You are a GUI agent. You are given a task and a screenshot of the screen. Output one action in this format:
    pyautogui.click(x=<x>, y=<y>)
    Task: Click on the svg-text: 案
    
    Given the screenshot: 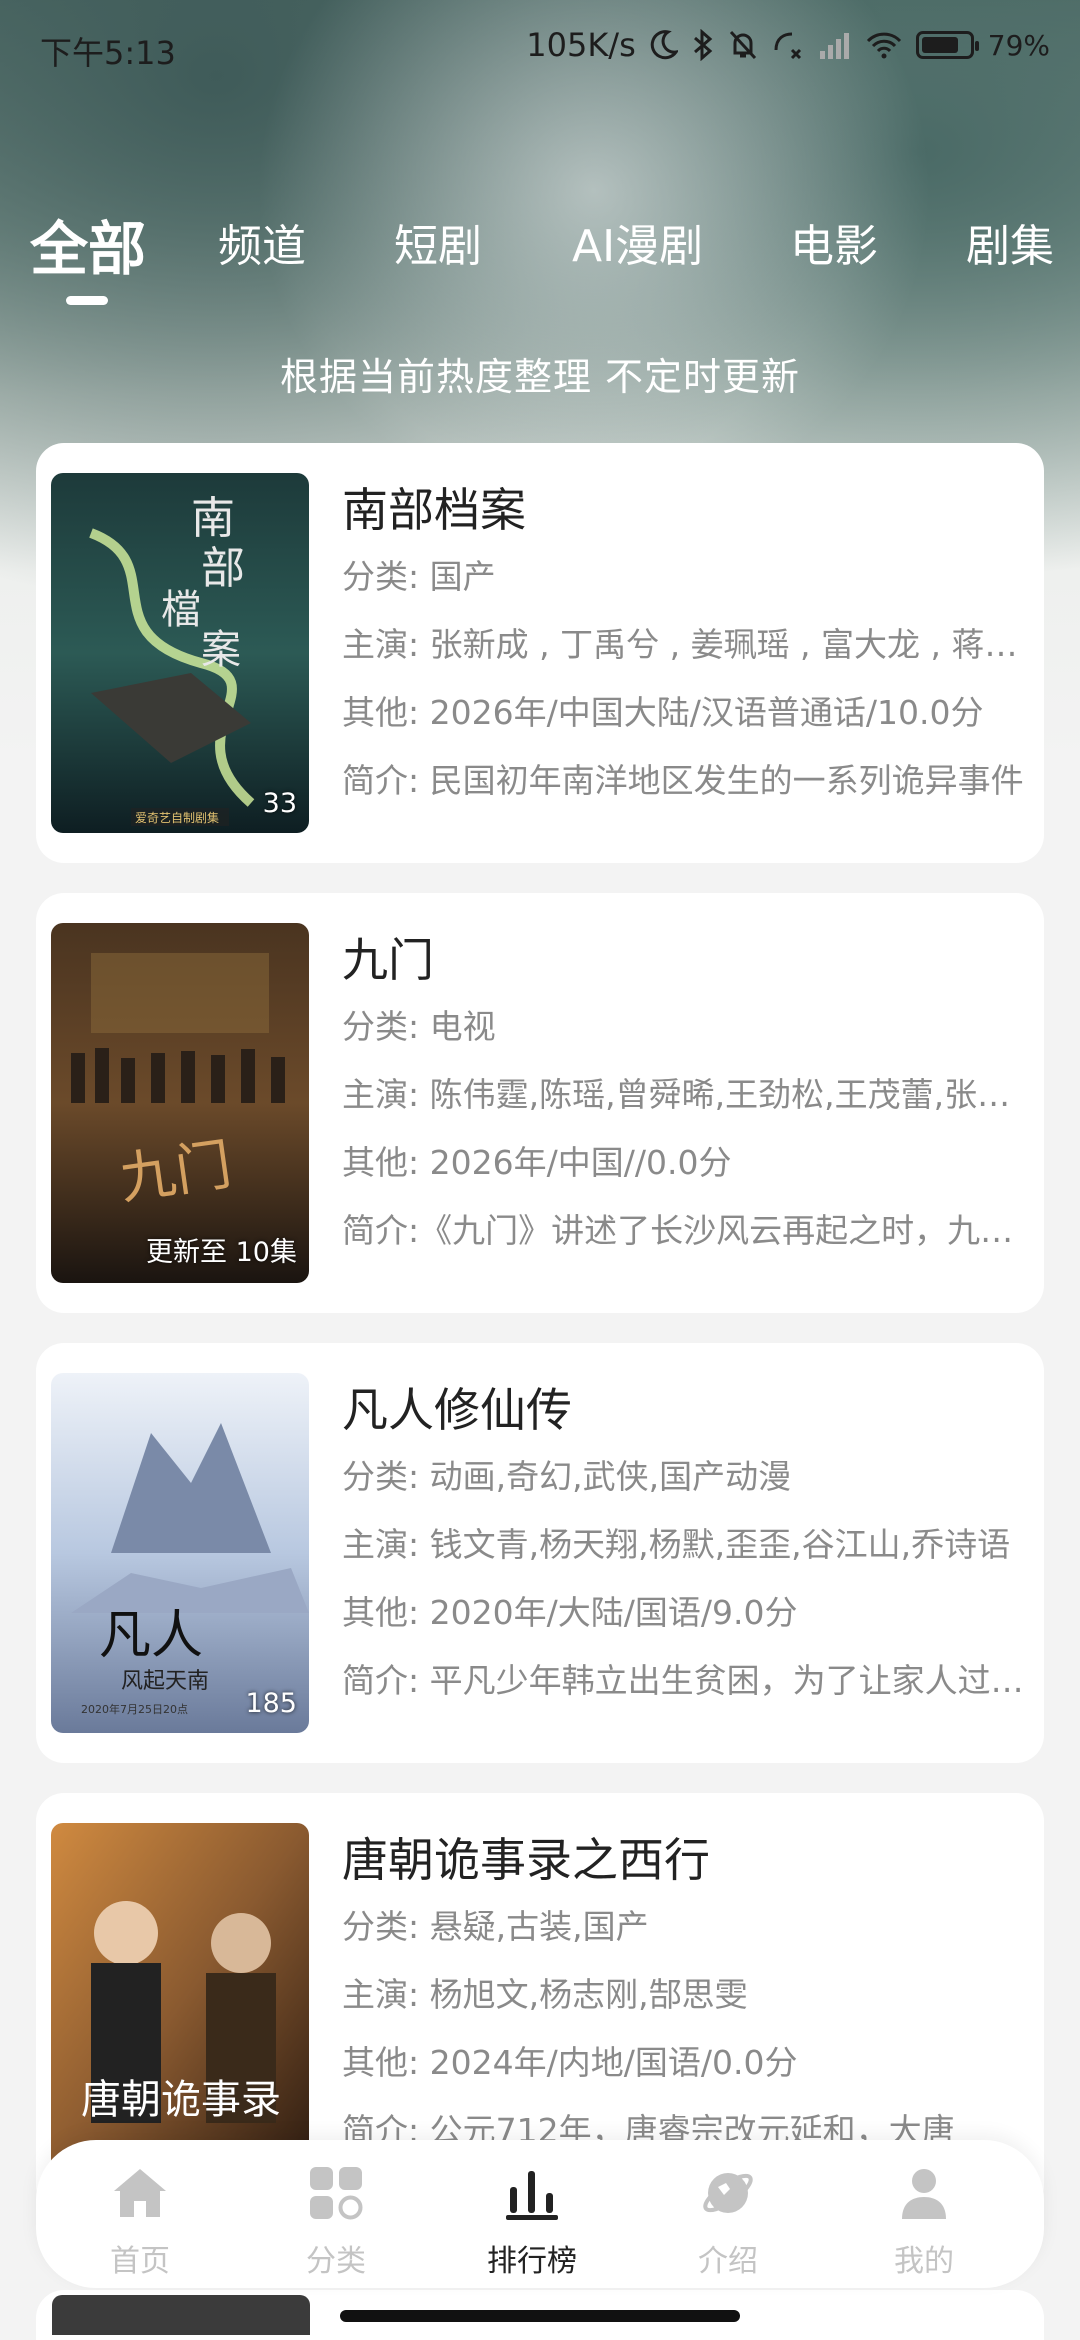 What is the action you would take?
    pyautogui.click(x=221, y=650)
    